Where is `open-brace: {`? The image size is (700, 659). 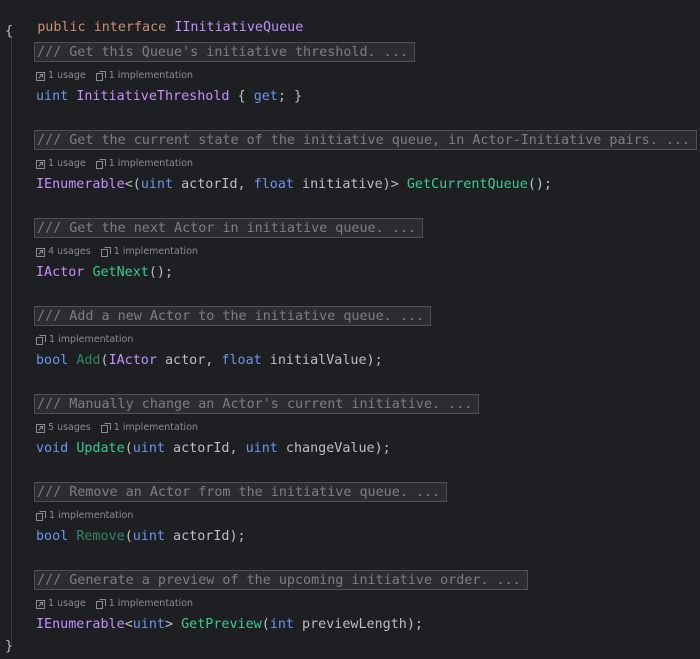
open-brace: { is located at coordinates (9, 31).